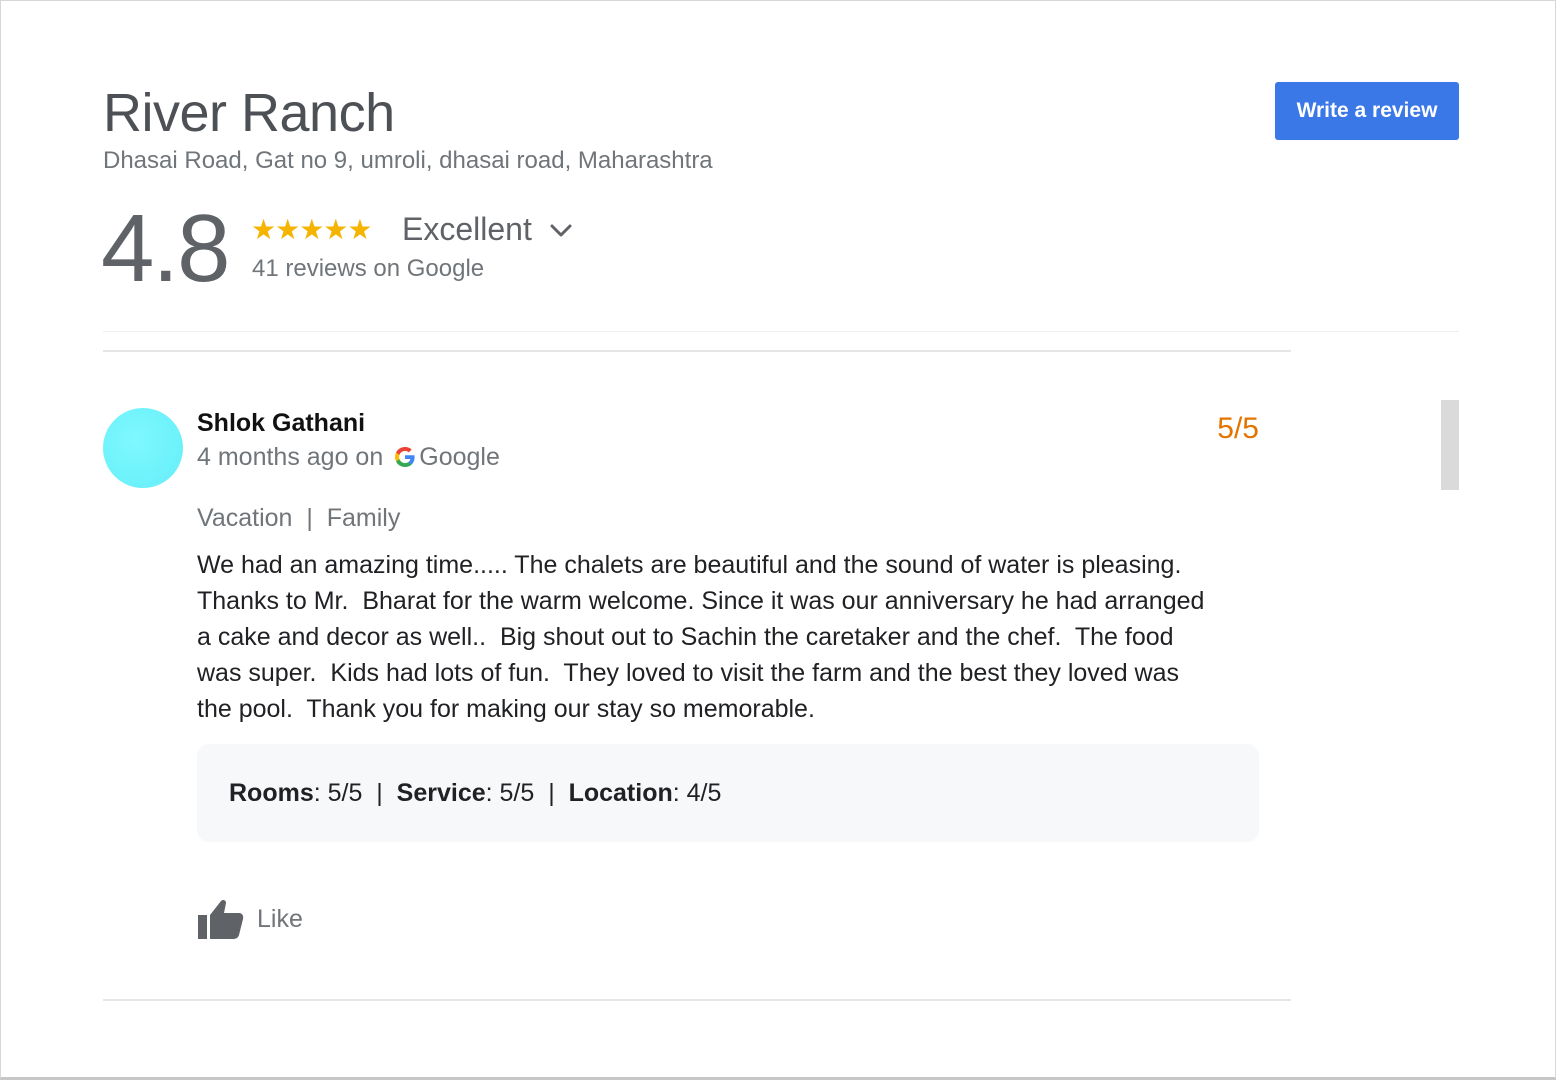 The width and height of the screenshot is (1558, 1086). What do you see at coordinates (697, 793) in the screenshot?
I see `subrating-location-value: : 4/5` at bounding box center [697, 793].